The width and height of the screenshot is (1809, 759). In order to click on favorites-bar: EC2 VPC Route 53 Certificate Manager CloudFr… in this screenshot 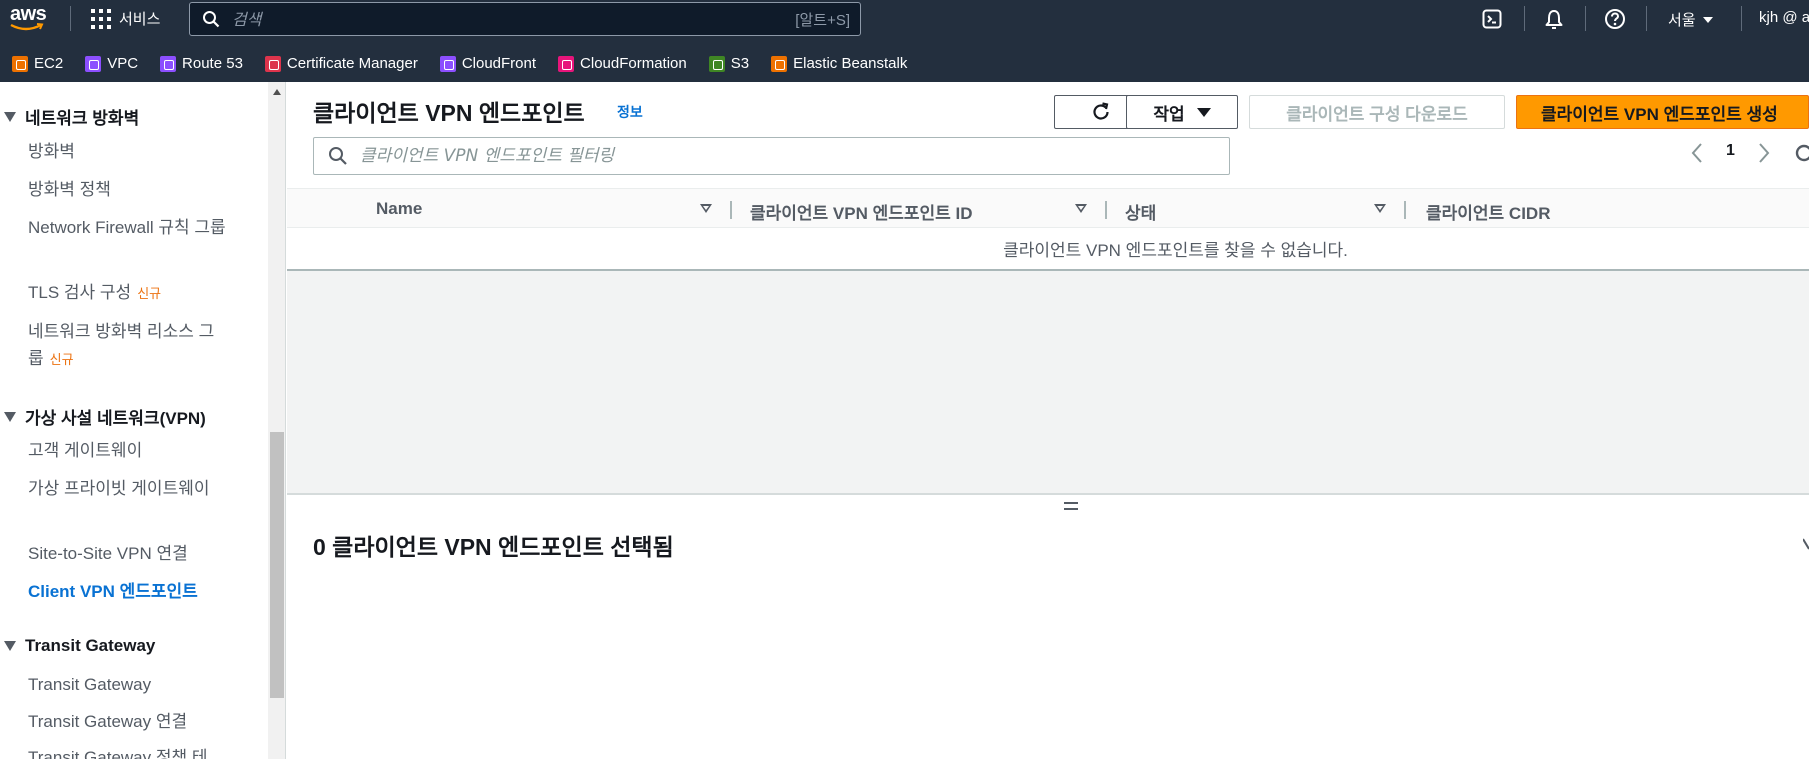, I will do `click(904, 63)`.